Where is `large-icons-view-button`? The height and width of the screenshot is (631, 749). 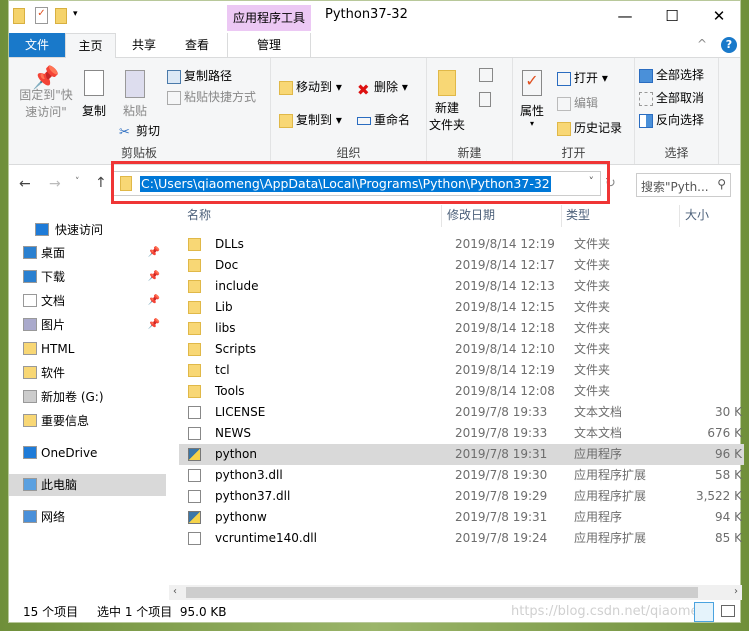
large-icons-view-button is located at coordinates (728, 611).